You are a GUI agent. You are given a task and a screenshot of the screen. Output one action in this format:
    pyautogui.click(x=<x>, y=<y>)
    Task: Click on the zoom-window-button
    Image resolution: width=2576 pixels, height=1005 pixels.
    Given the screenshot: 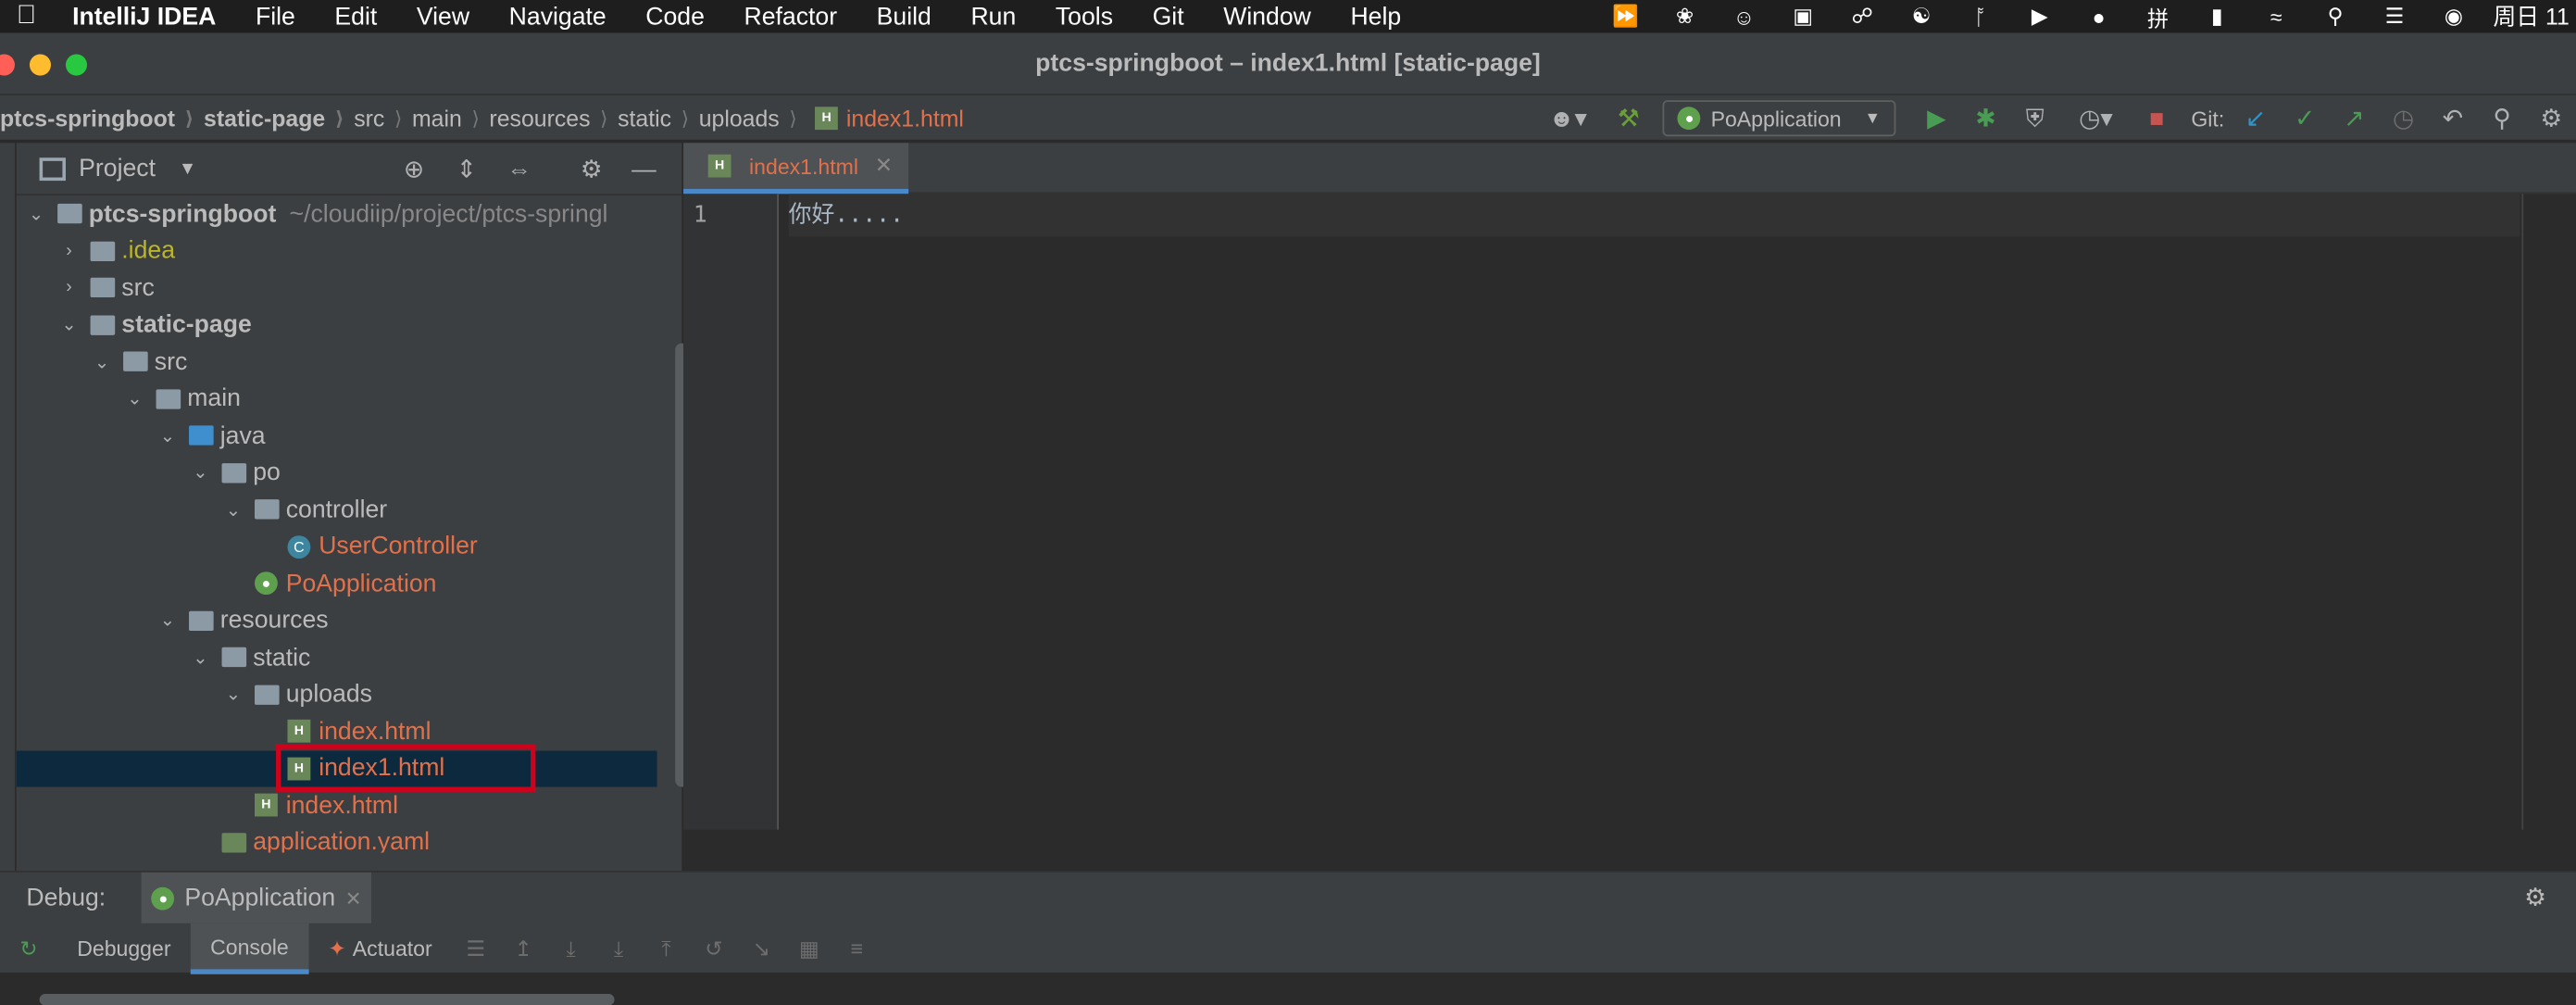 What is the action you would take?
    pyautogui.click(x=76, y=65)
    